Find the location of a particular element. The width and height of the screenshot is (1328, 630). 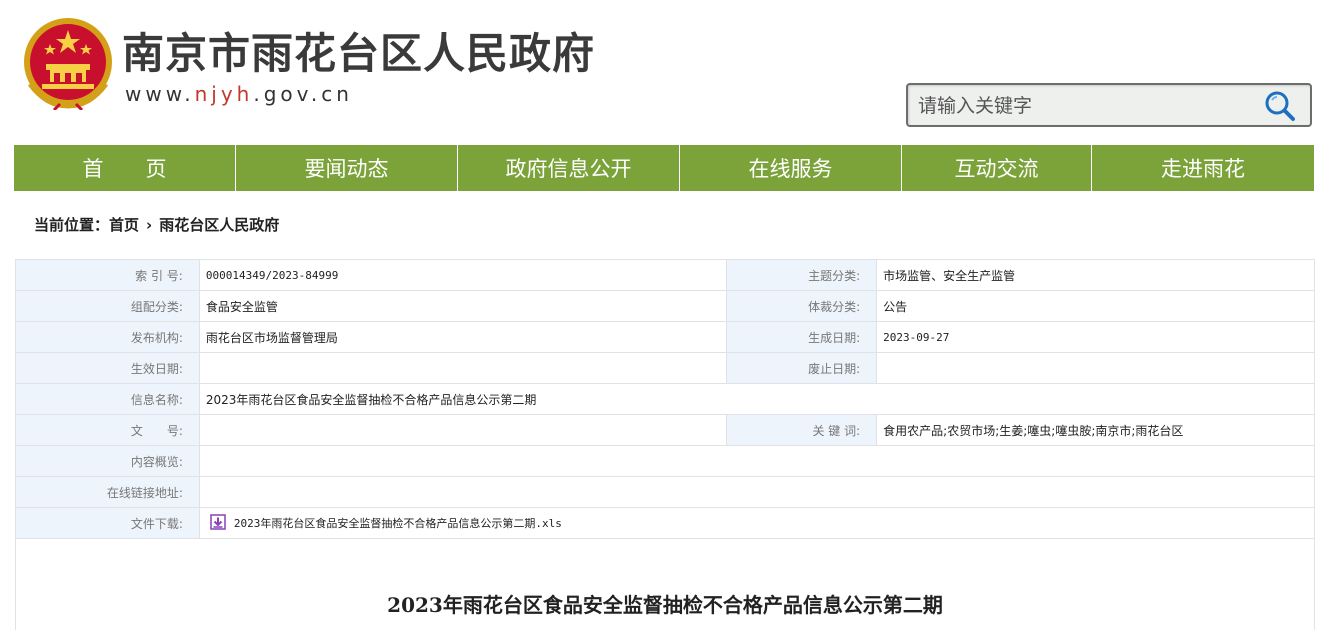

table-row: 生效日期: 废止日期: is located at coordinates (665, 368).